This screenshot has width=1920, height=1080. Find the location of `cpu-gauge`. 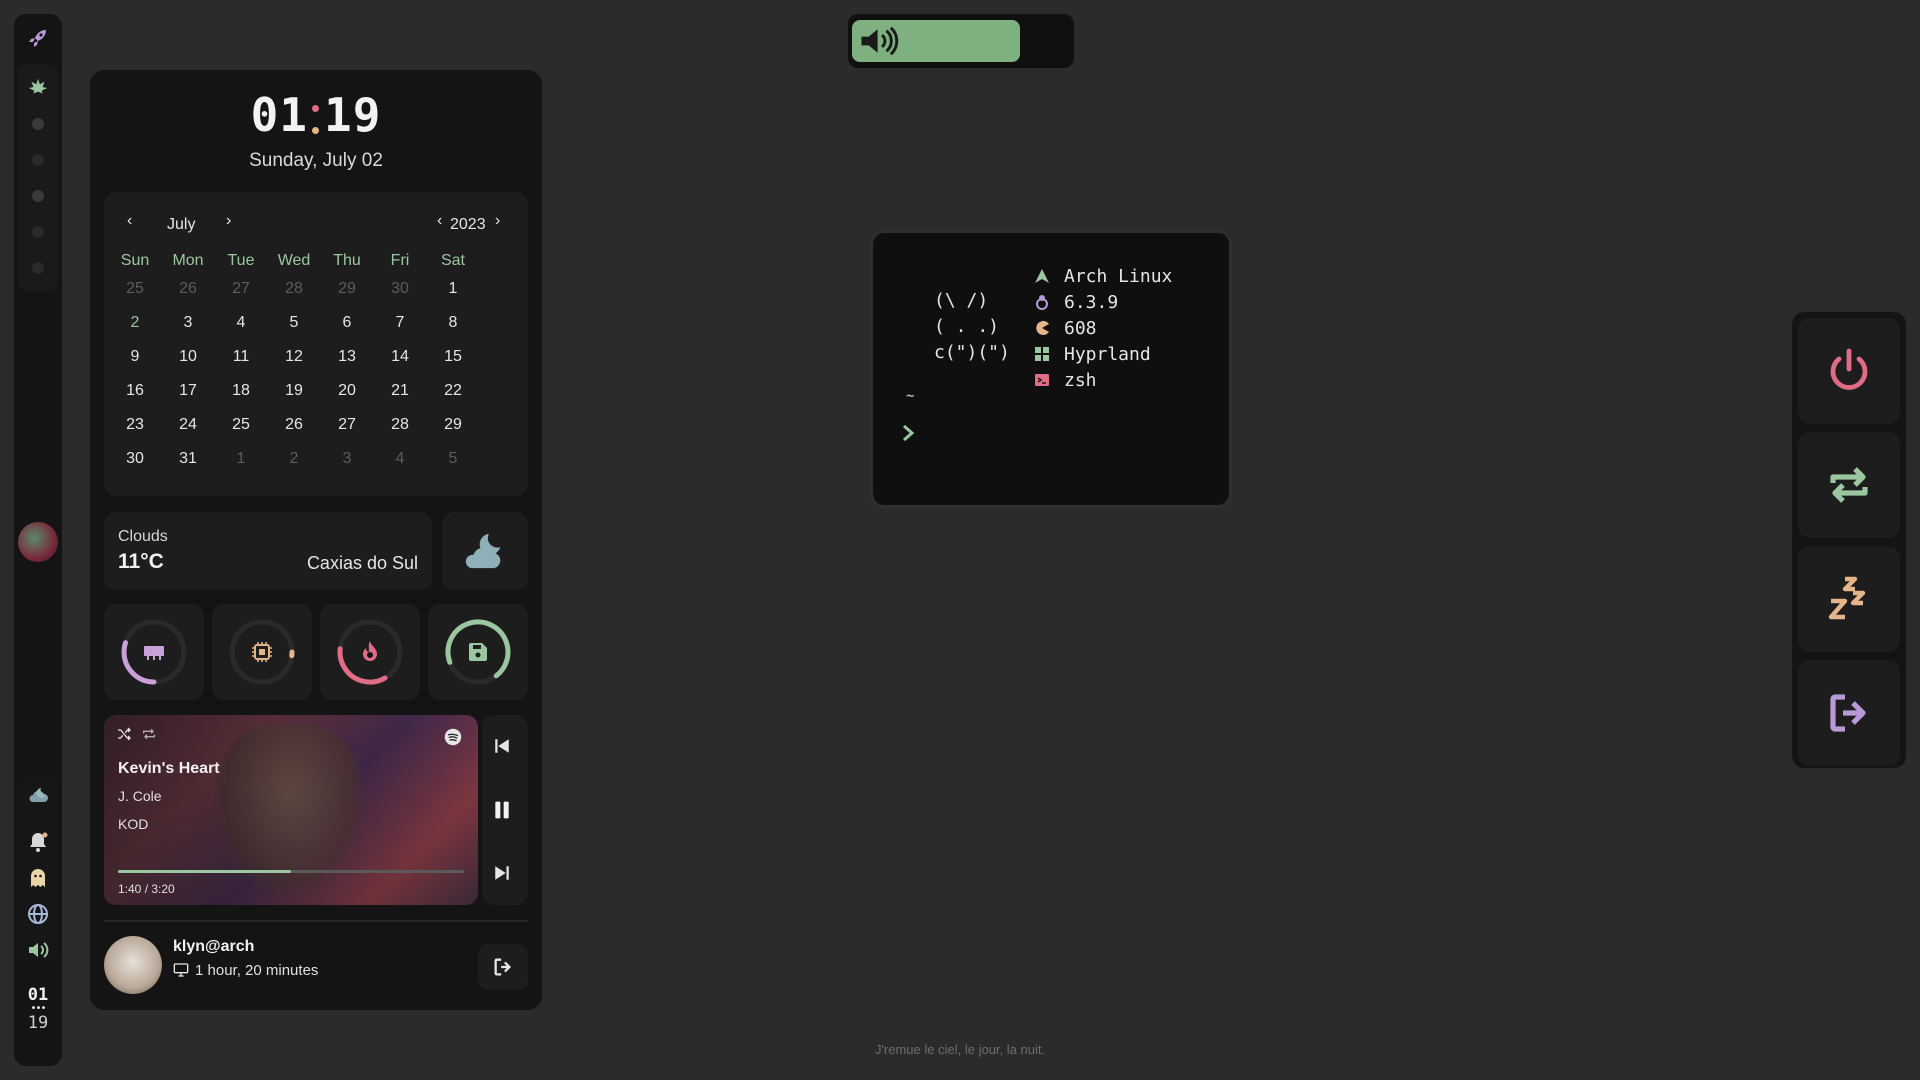

cpu-gauge is located at coordinates (262, 652).